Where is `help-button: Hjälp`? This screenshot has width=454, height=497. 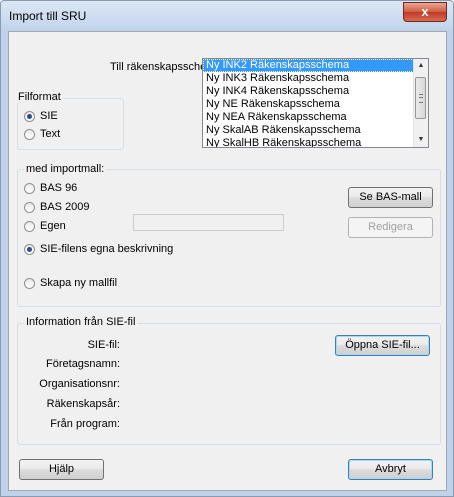 help-button: Hjälp is located at coordinates (61, 469).